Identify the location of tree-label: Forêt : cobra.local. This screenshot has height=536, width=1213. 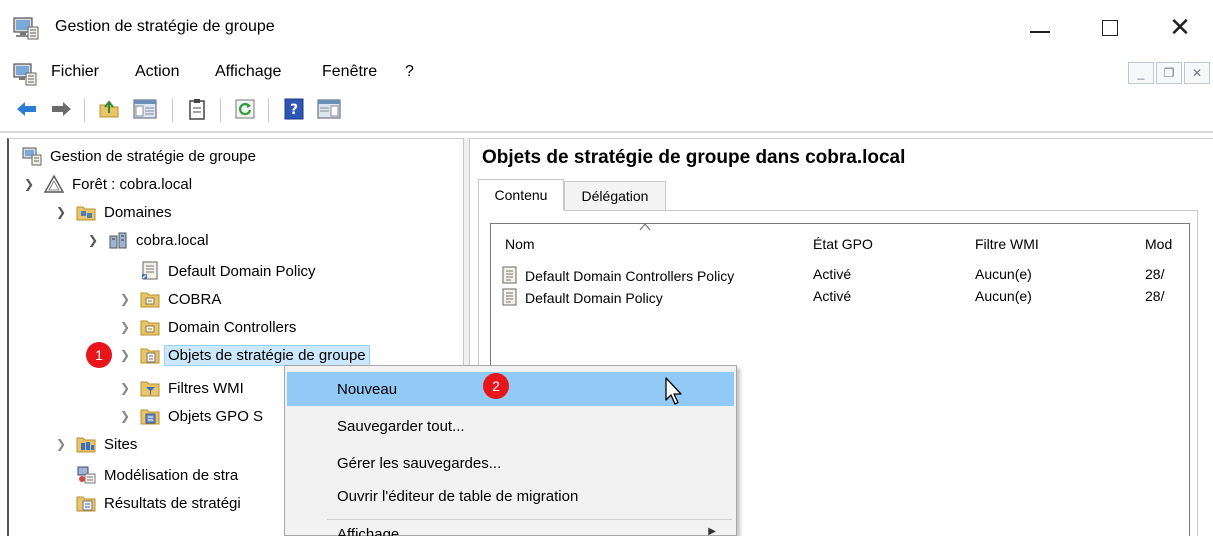
(132, 184).